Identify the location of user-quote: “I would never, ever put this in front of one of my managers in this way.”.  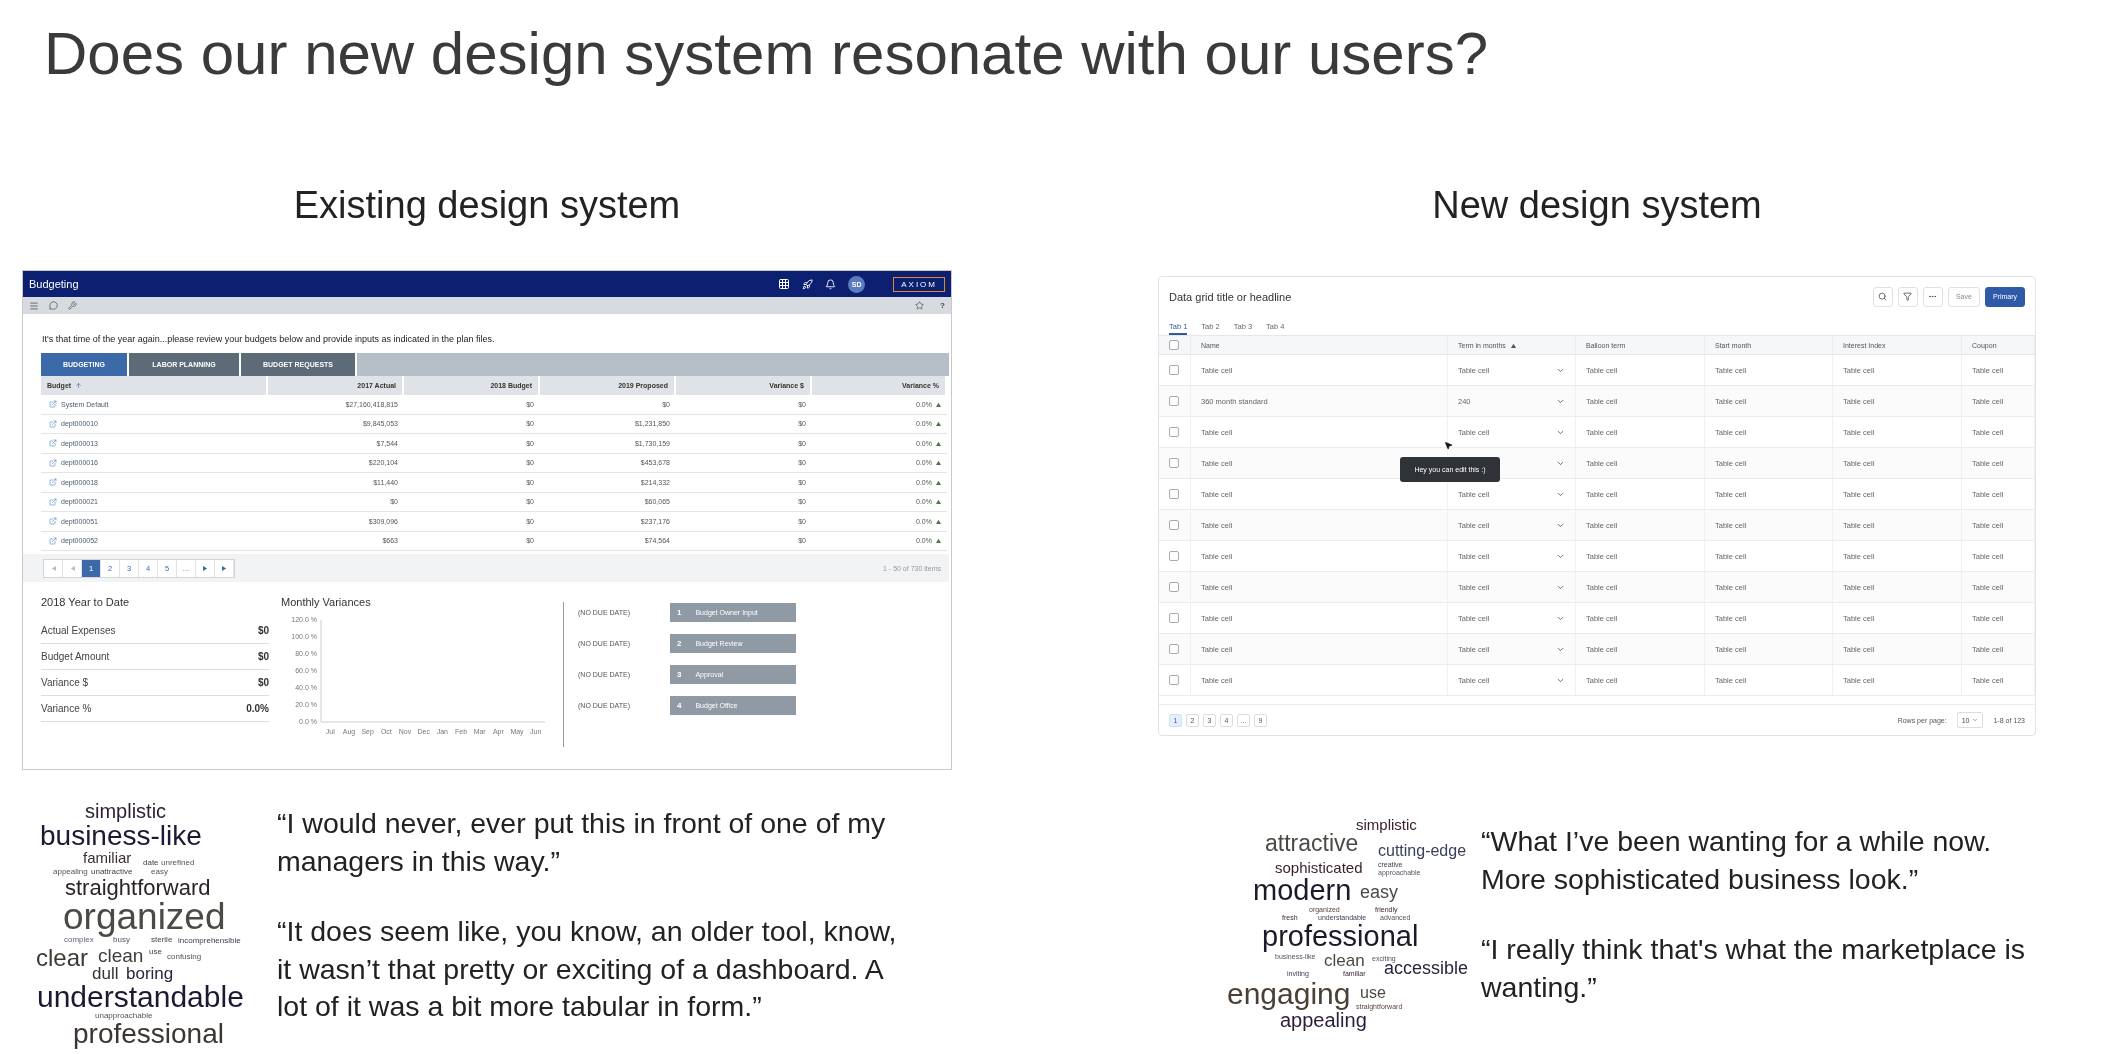
(582, 842).